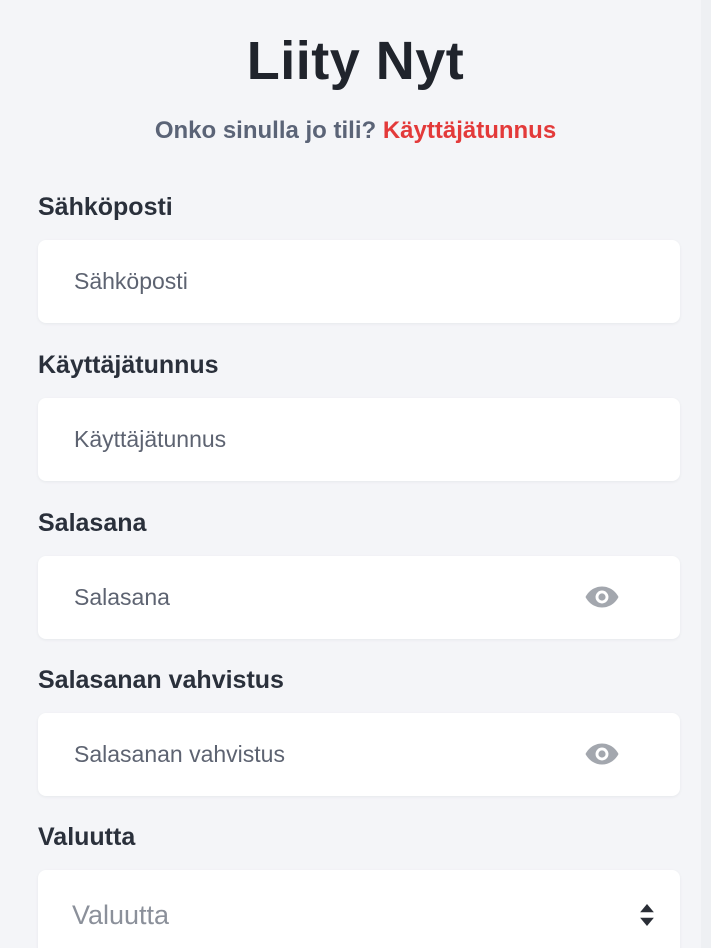 Image resolution: width=711 pixels, height=948 pixels. I want to click on username-field, so click(359, 439).